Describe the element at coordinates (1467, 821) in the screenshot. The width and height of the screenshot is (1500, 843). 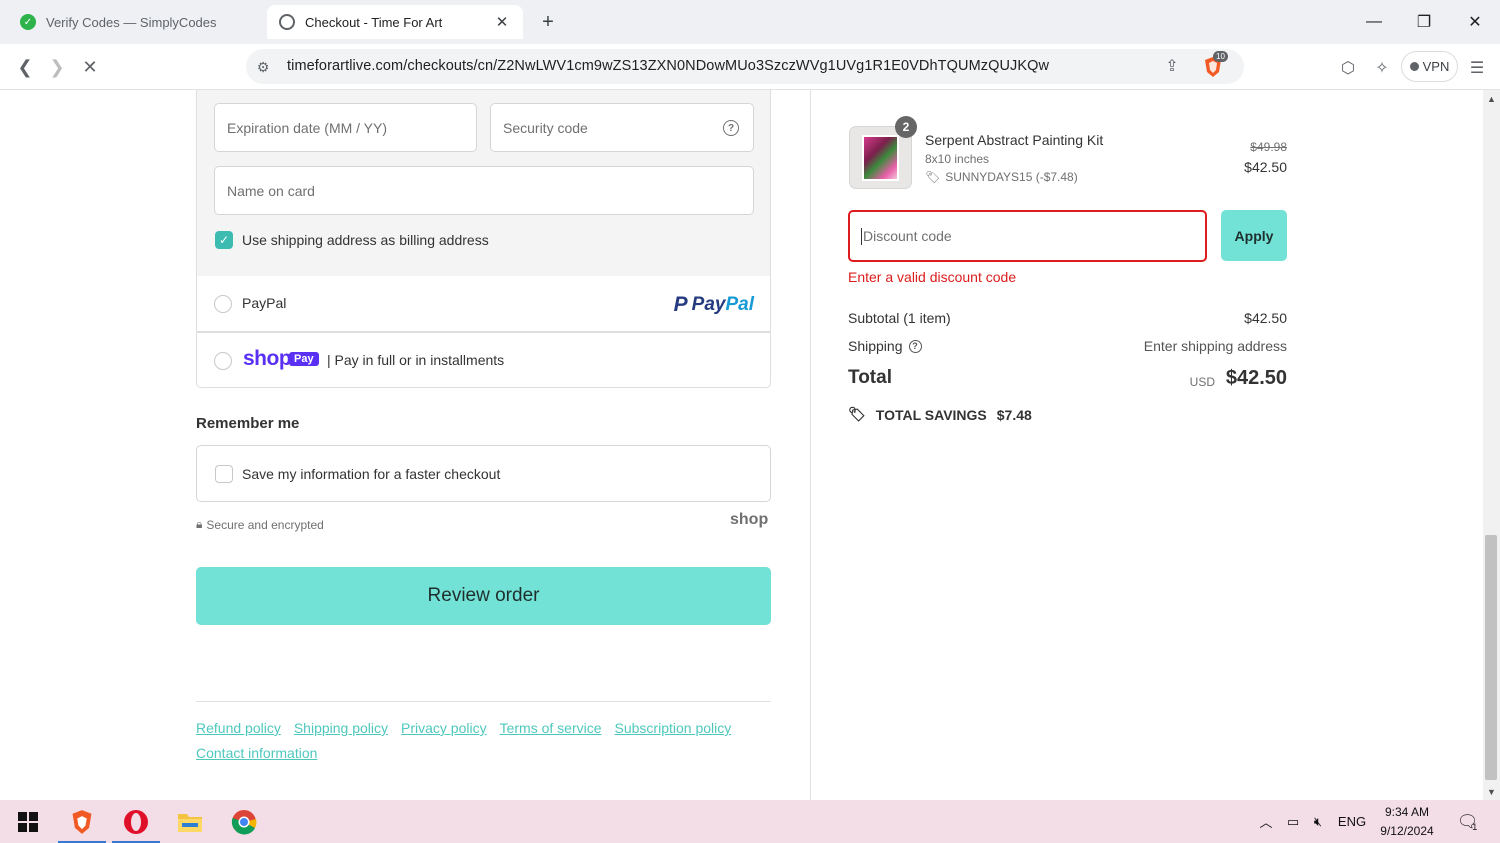
I see `notifications-icon: 🗨︎ 1` at that location.